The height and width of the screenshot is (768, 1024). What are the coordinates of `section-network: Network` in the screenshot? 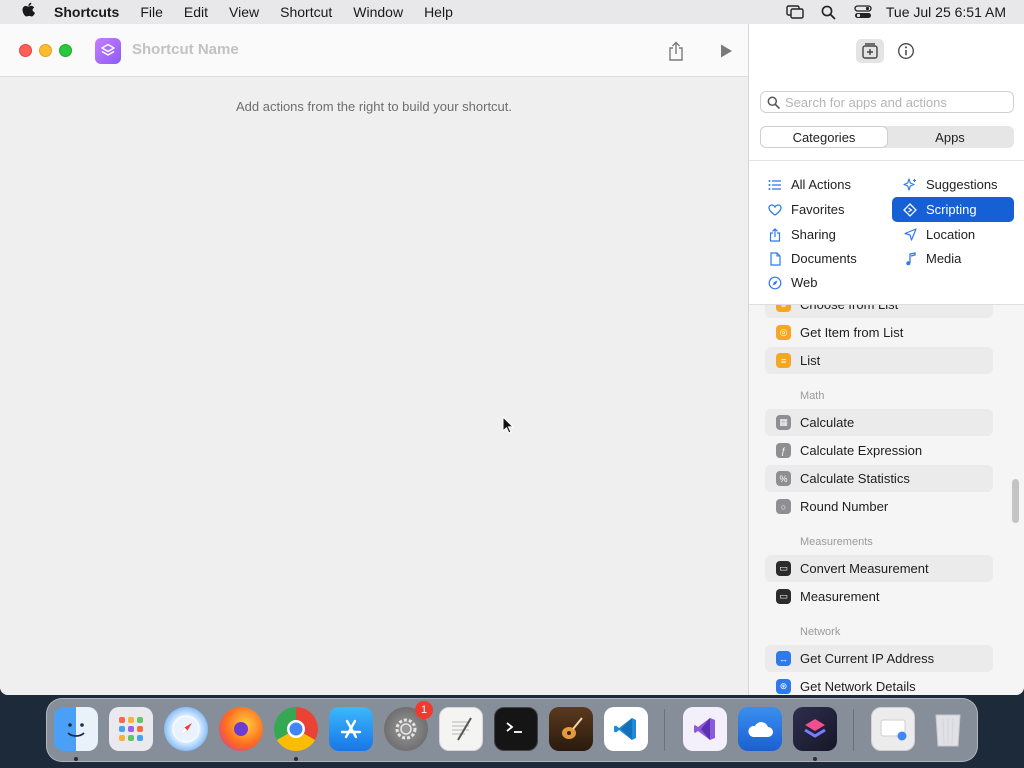 It's located at (820, 632).